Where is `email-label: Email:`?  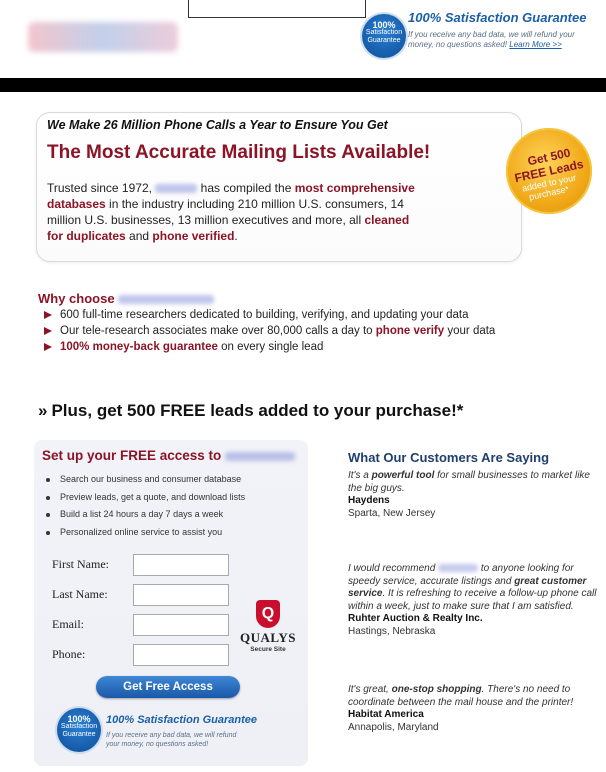
email-label: Email: is located at coordinates (68, 624).